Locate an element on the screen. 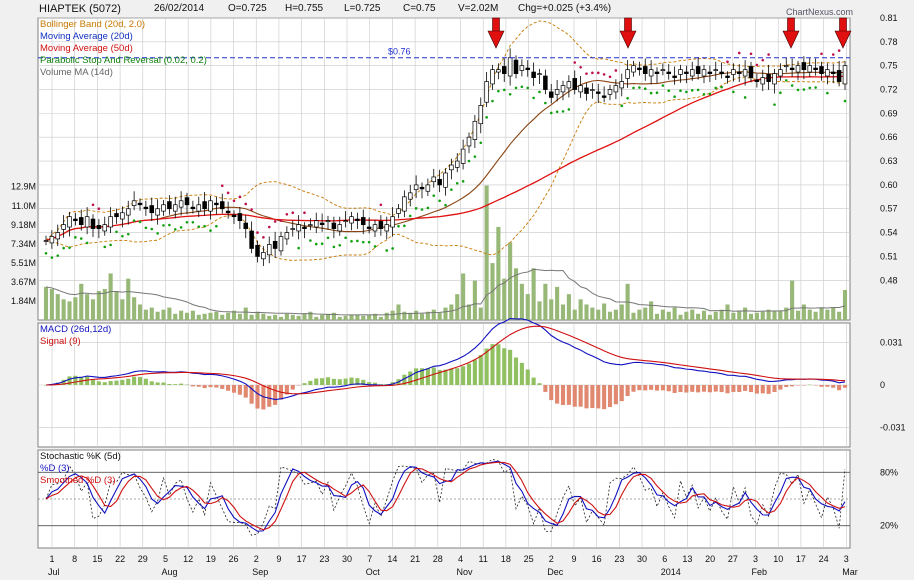 This screenshot has width=914, height=580. date-tick-label: 29 is located at coordinates (143, 559).